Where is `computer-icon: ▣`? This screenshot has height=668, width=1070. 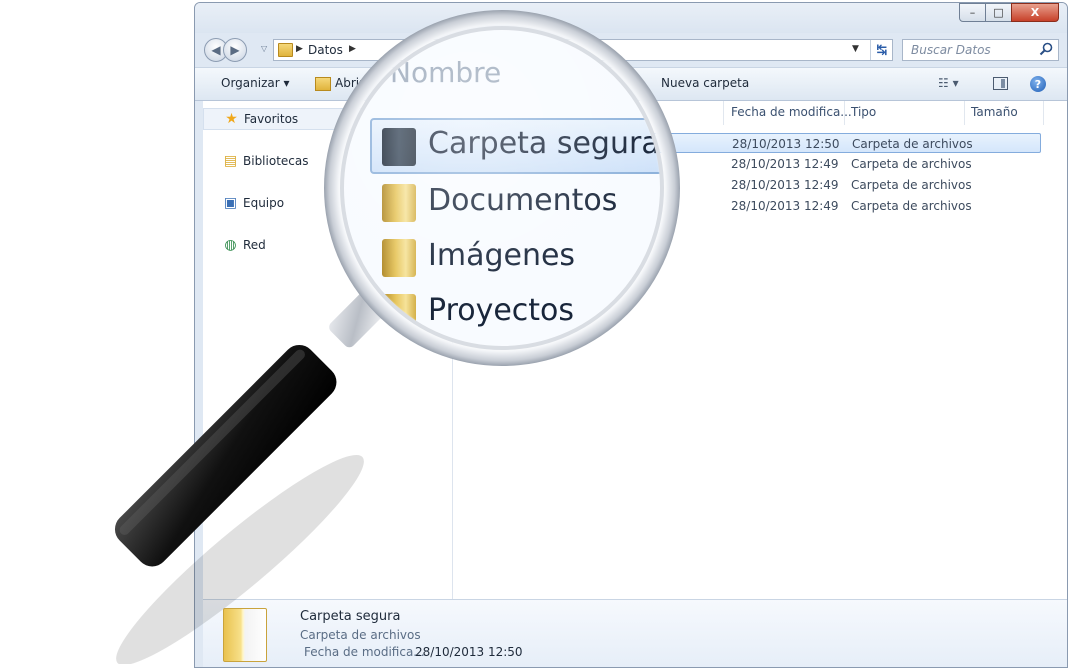 computer-icon: ▣ is located at coordinates (230, 203).